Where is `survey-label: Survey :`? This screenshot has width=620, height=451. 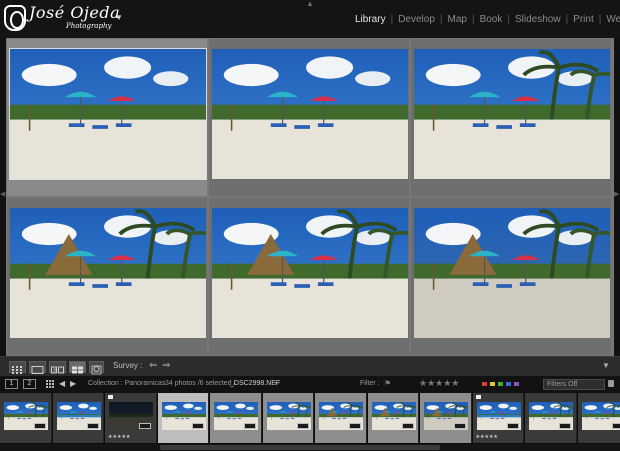
survey-label: Survey : is located at coordinates (128, 365).